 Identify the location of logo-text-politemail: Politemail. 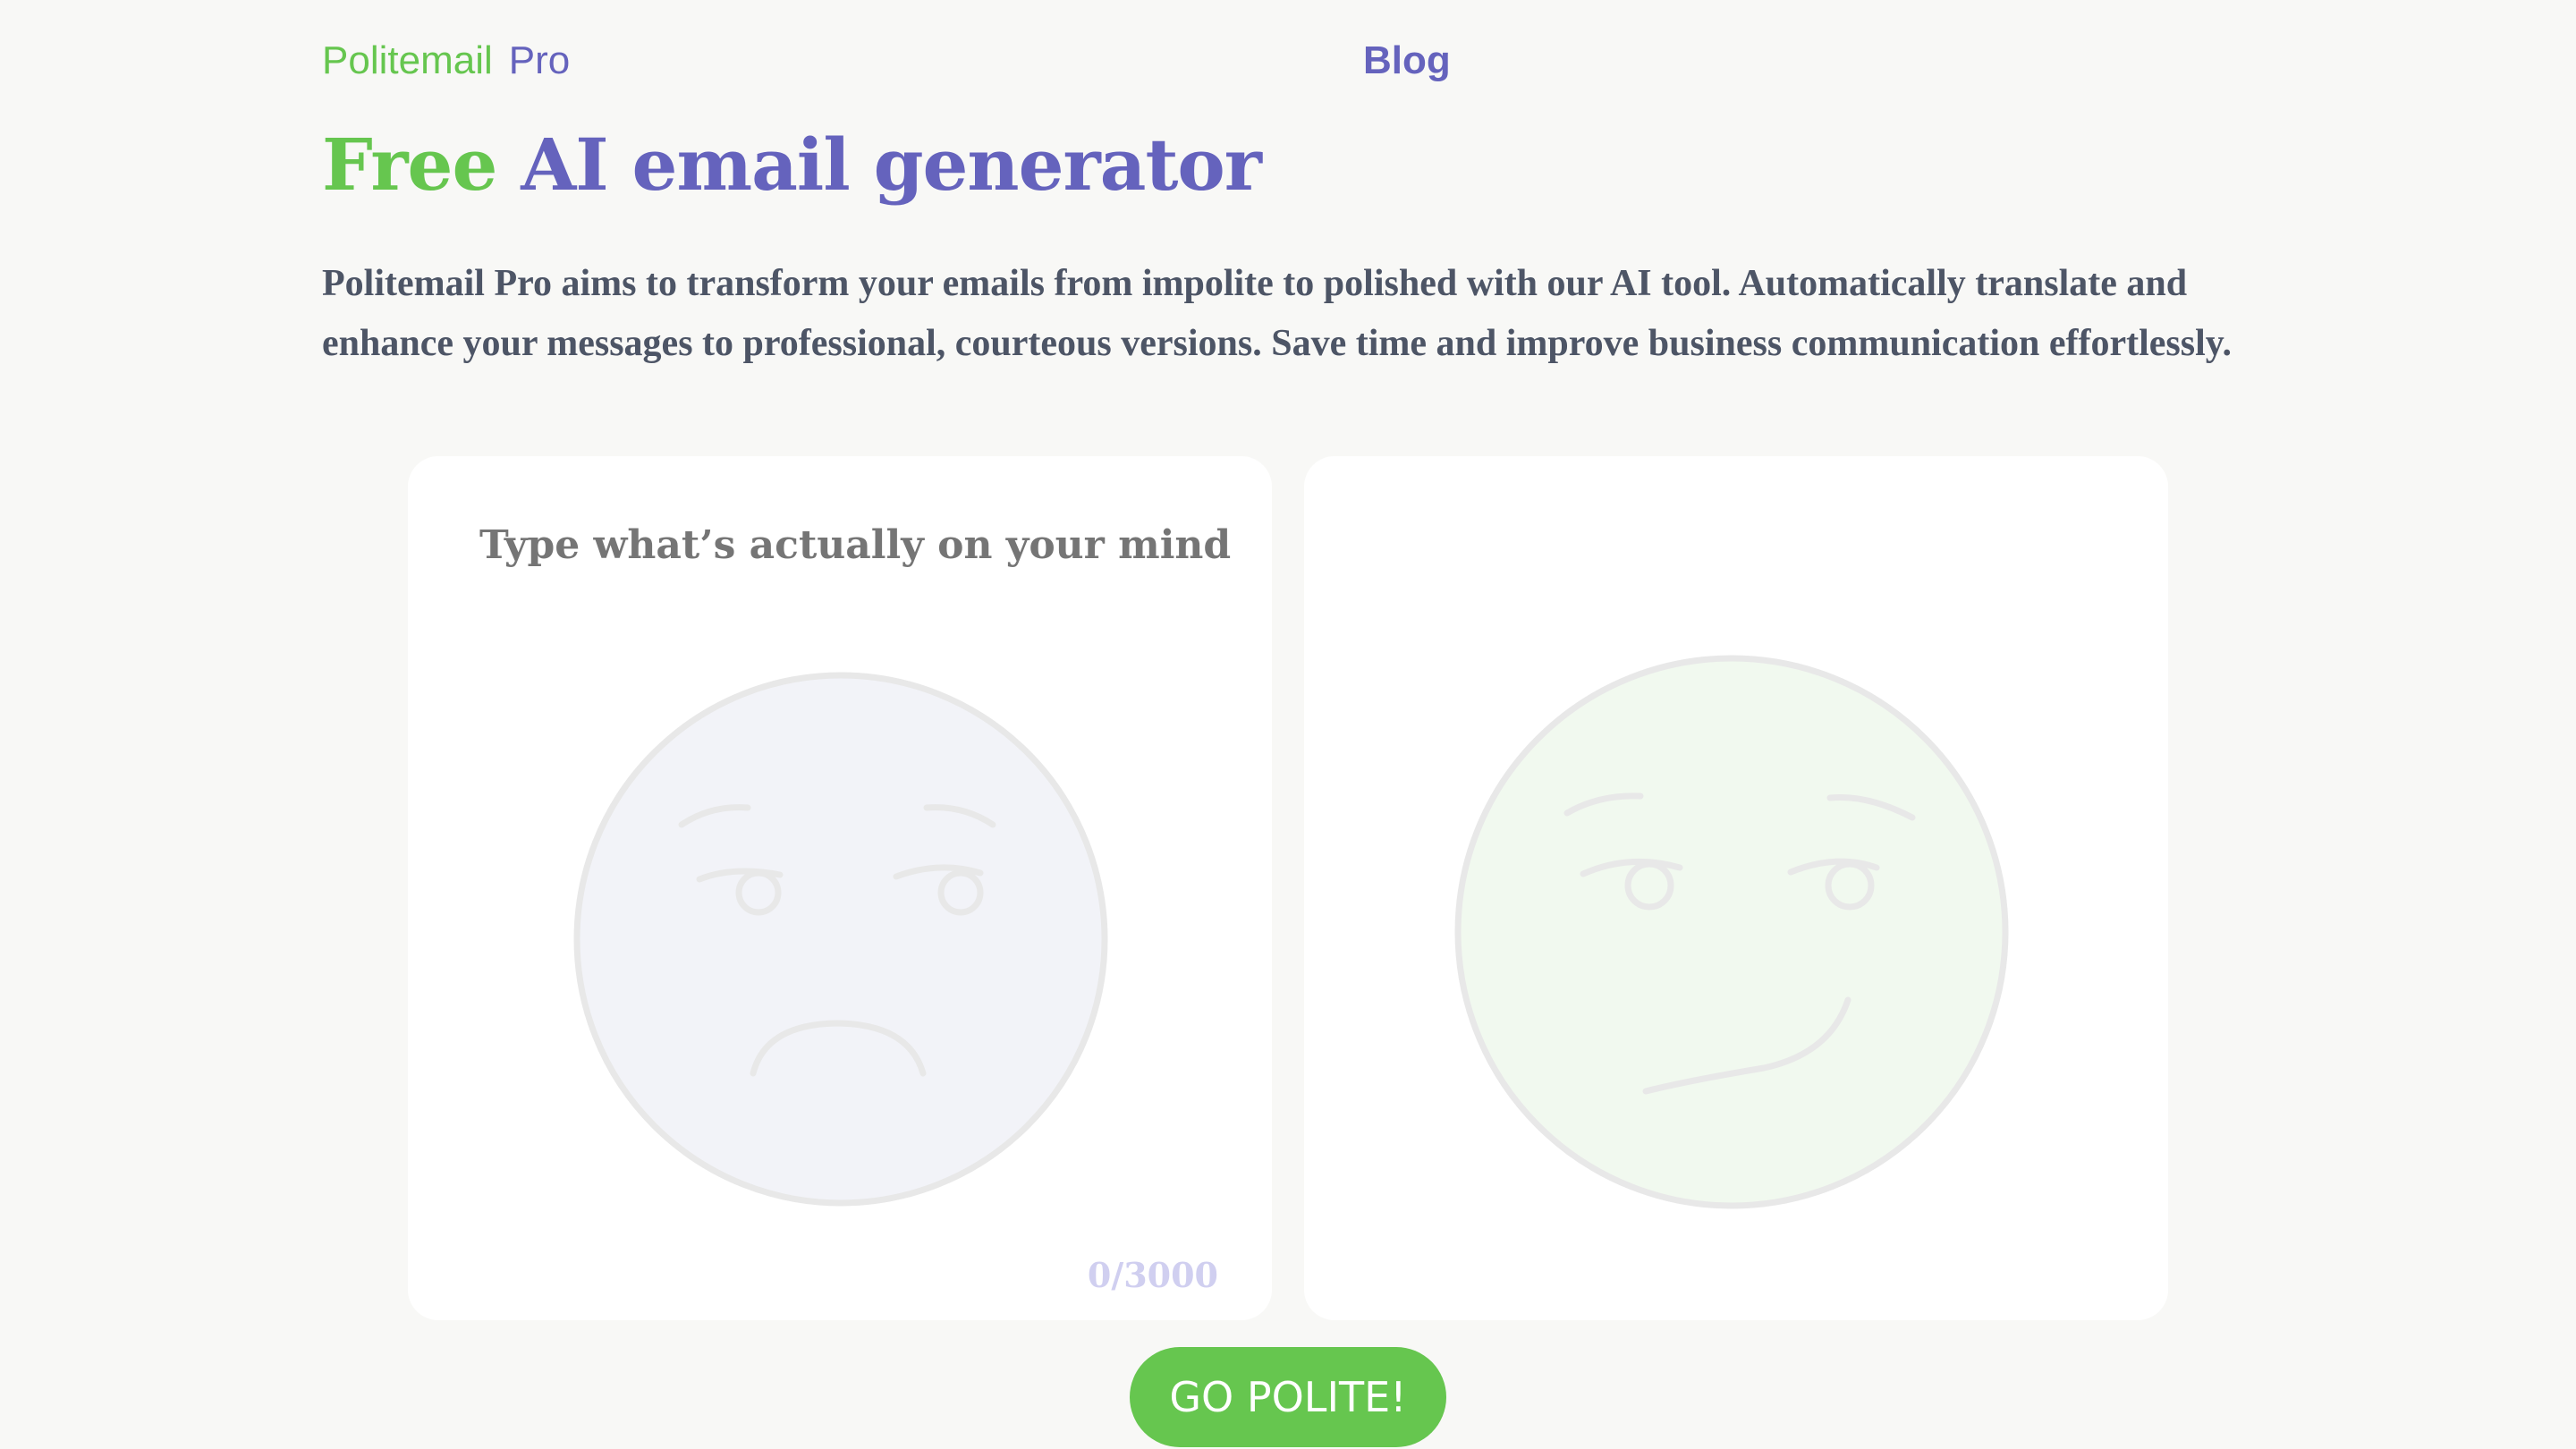
(407, 60).